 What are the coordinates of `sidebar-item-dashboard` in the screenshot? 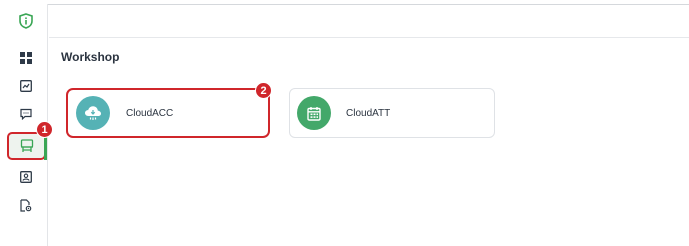 It's located at (26, 58).